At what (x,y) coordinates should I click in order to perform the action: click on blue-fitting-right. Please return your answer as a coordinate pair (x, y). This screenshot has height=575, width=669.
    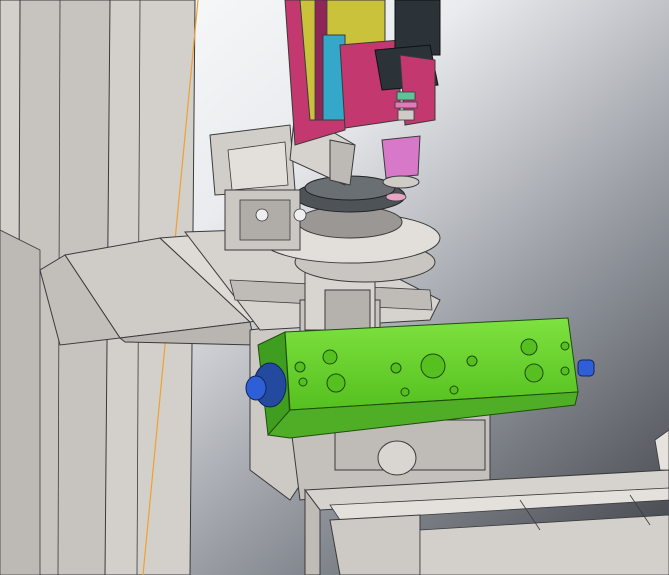
    Looking at the image, I should click on (586, 368).